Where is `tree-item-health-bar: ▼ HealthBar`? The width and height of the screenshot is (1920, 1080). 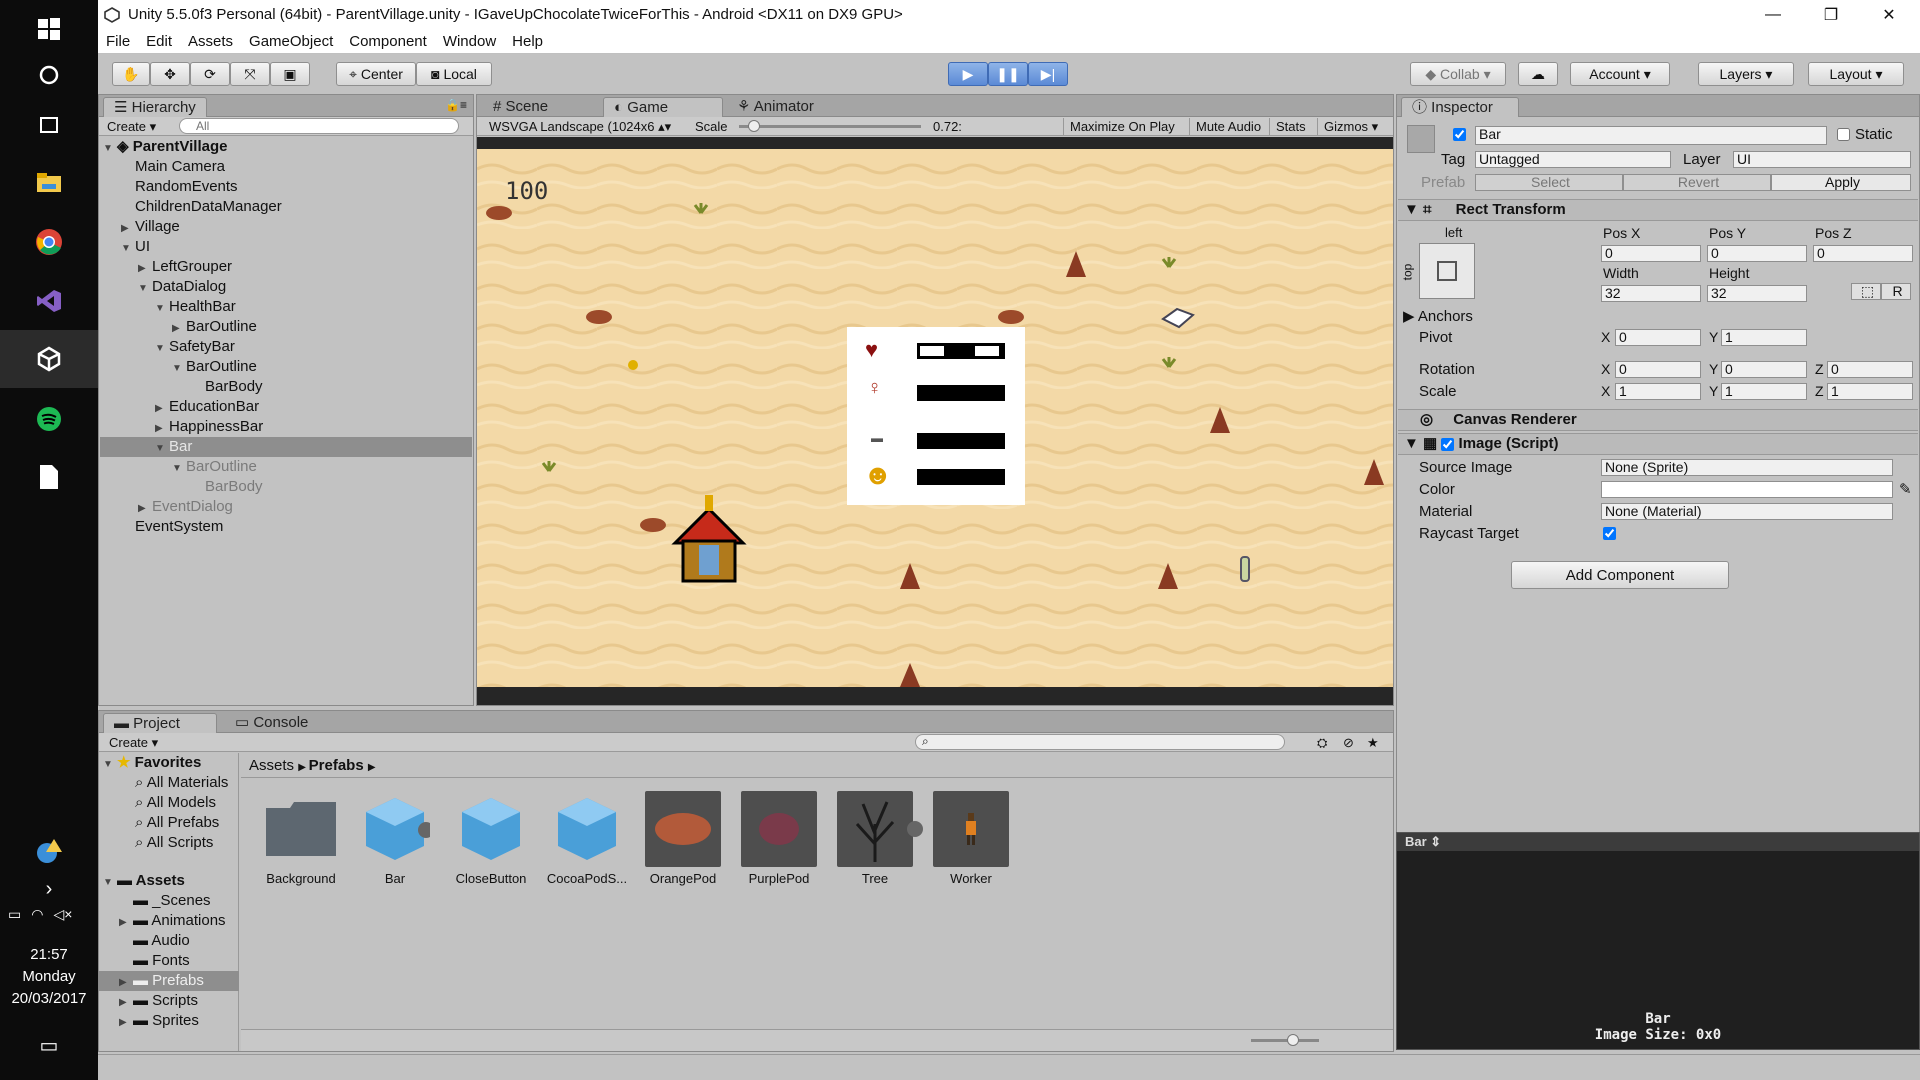
tree-item-health-bar: ▼ HealthBar is located at coordinates (195, 307).